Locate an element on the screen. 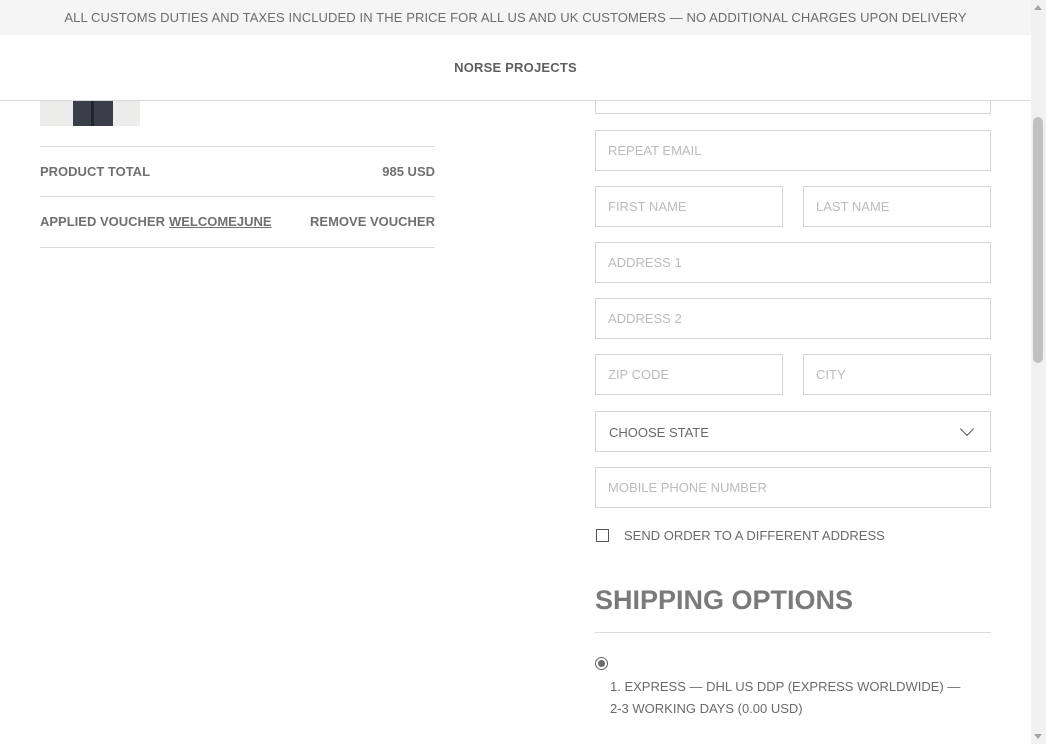 Image resolution: width=1046 pixels, height=744 pixels. product-total-row: PRODUCT TOTAL 985 USD is located at coordinates (237, 171).